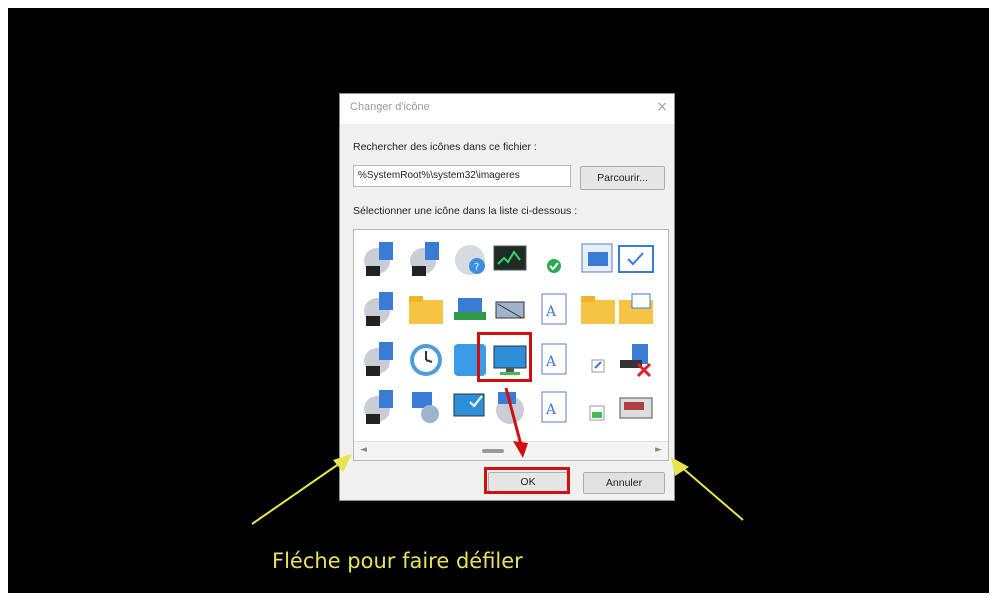  What do you see at coordinates (397, 561) in the screenshot?
I see `scroll-caption: Fléche pour faire défiler` at bounding box center [397, 561].